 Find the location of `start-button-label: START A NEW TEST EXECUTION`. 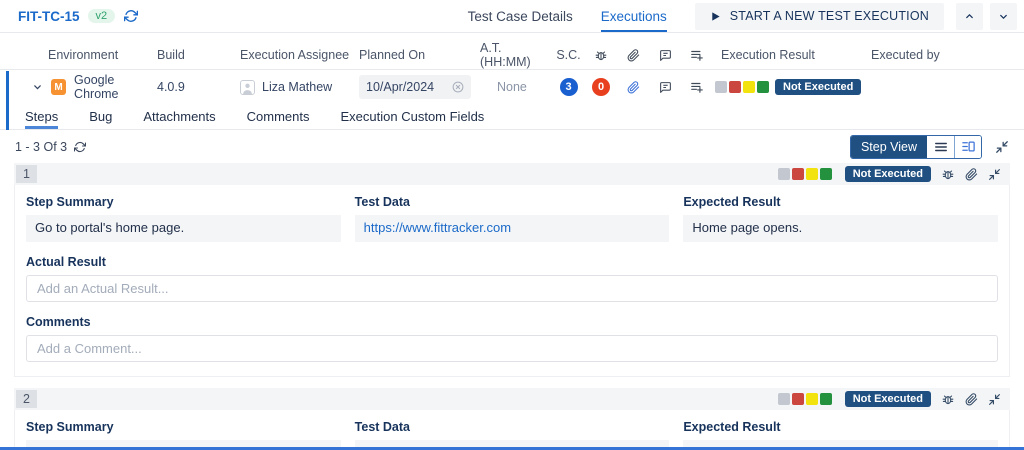

start-button-label: START A NEW TEST EXECUTION is located at coordinates (829, 16).